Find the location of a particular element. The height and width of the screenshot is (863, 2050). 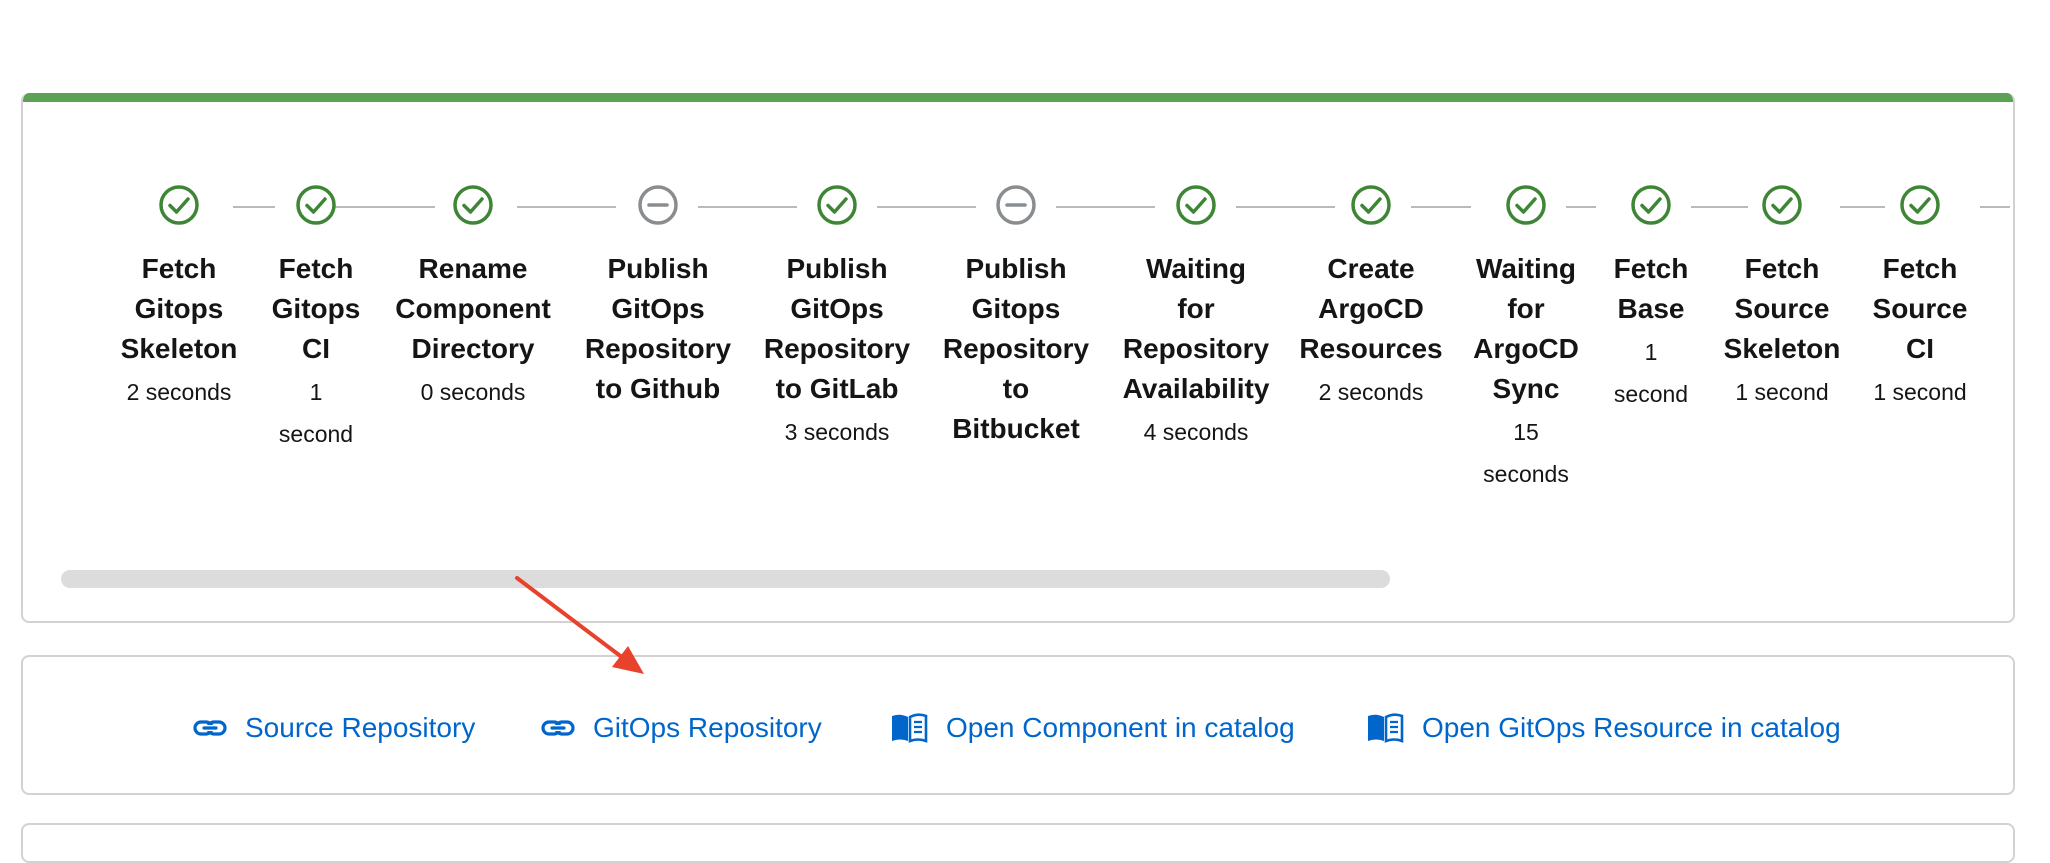

link-label: Open Component in catalog is located at coordinates (1120, 727).